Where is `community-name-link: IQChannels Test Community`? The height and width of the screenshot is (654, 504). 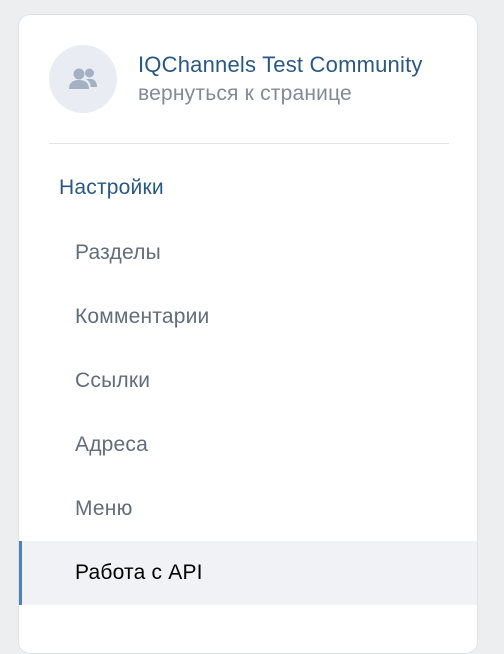 community-name-link: IQChannels Test Community is located at coordinates (298, 65).